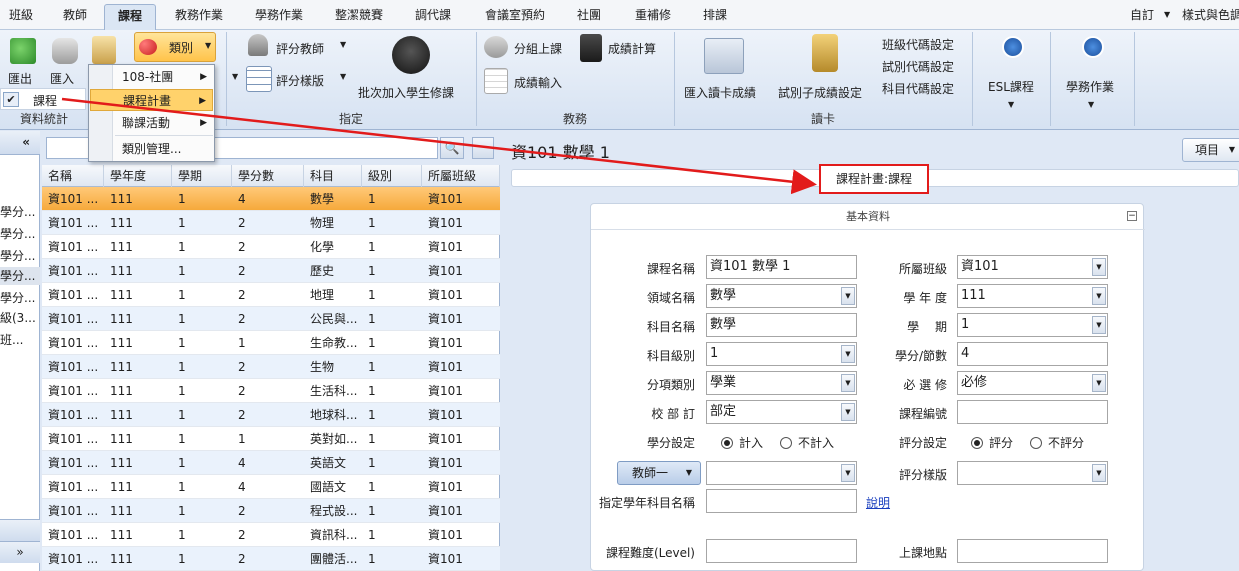 The image size is (1239, 571). I want to click on tab-student-affairs: 學務作業, so click(279, 17).